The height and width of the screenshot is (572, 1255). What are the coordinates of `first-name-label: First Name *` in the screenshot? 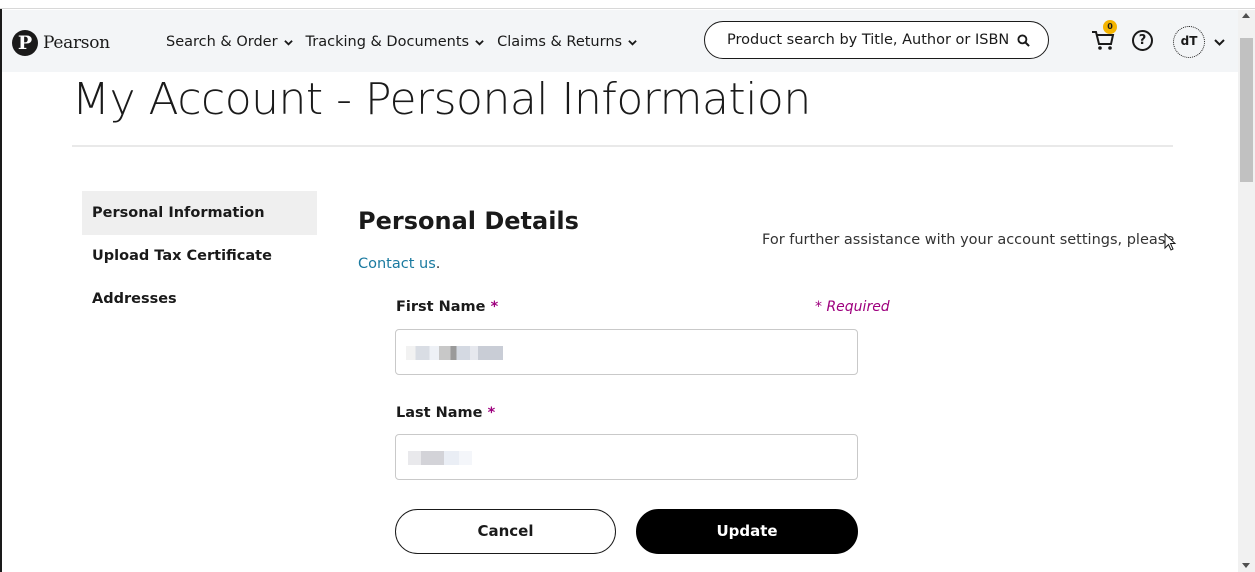 It's located at (447, 307).